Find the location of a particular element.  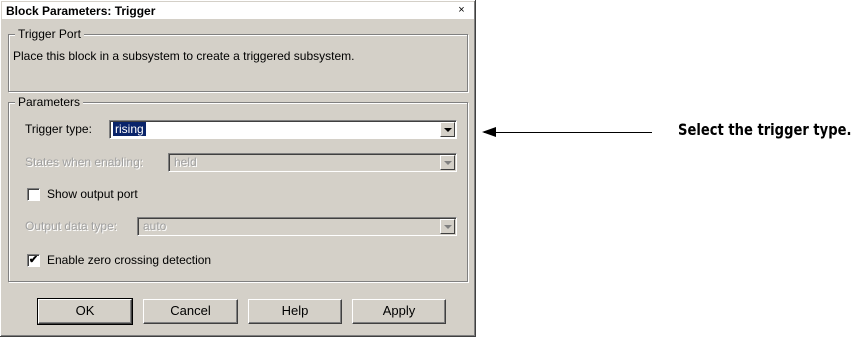

apply-button: Apply is located at coordinates (399, 311).